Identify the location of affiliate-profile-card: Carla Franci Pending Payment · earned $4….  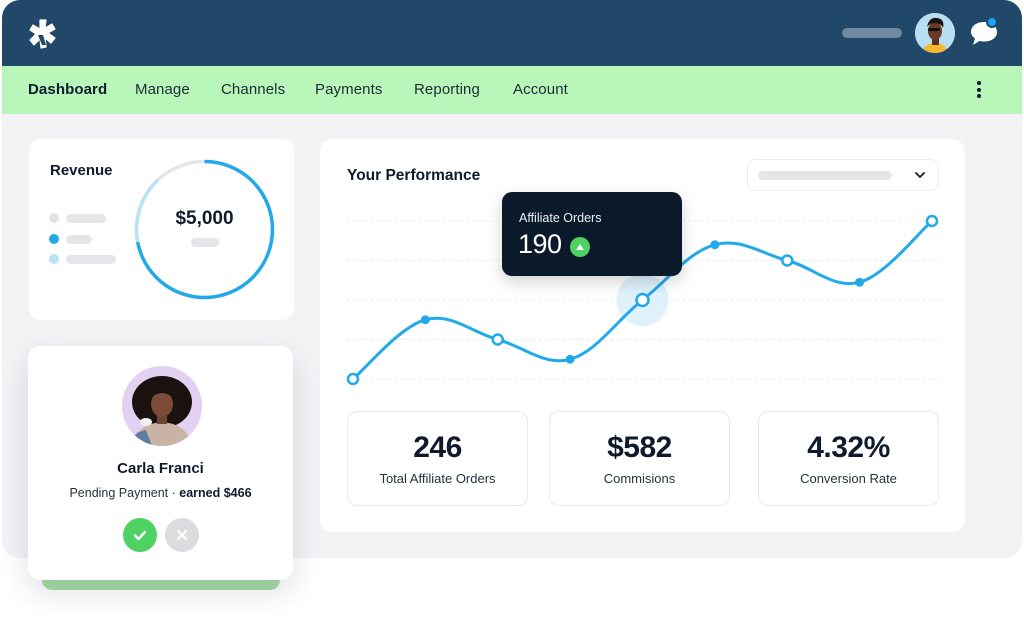
(160, 463).